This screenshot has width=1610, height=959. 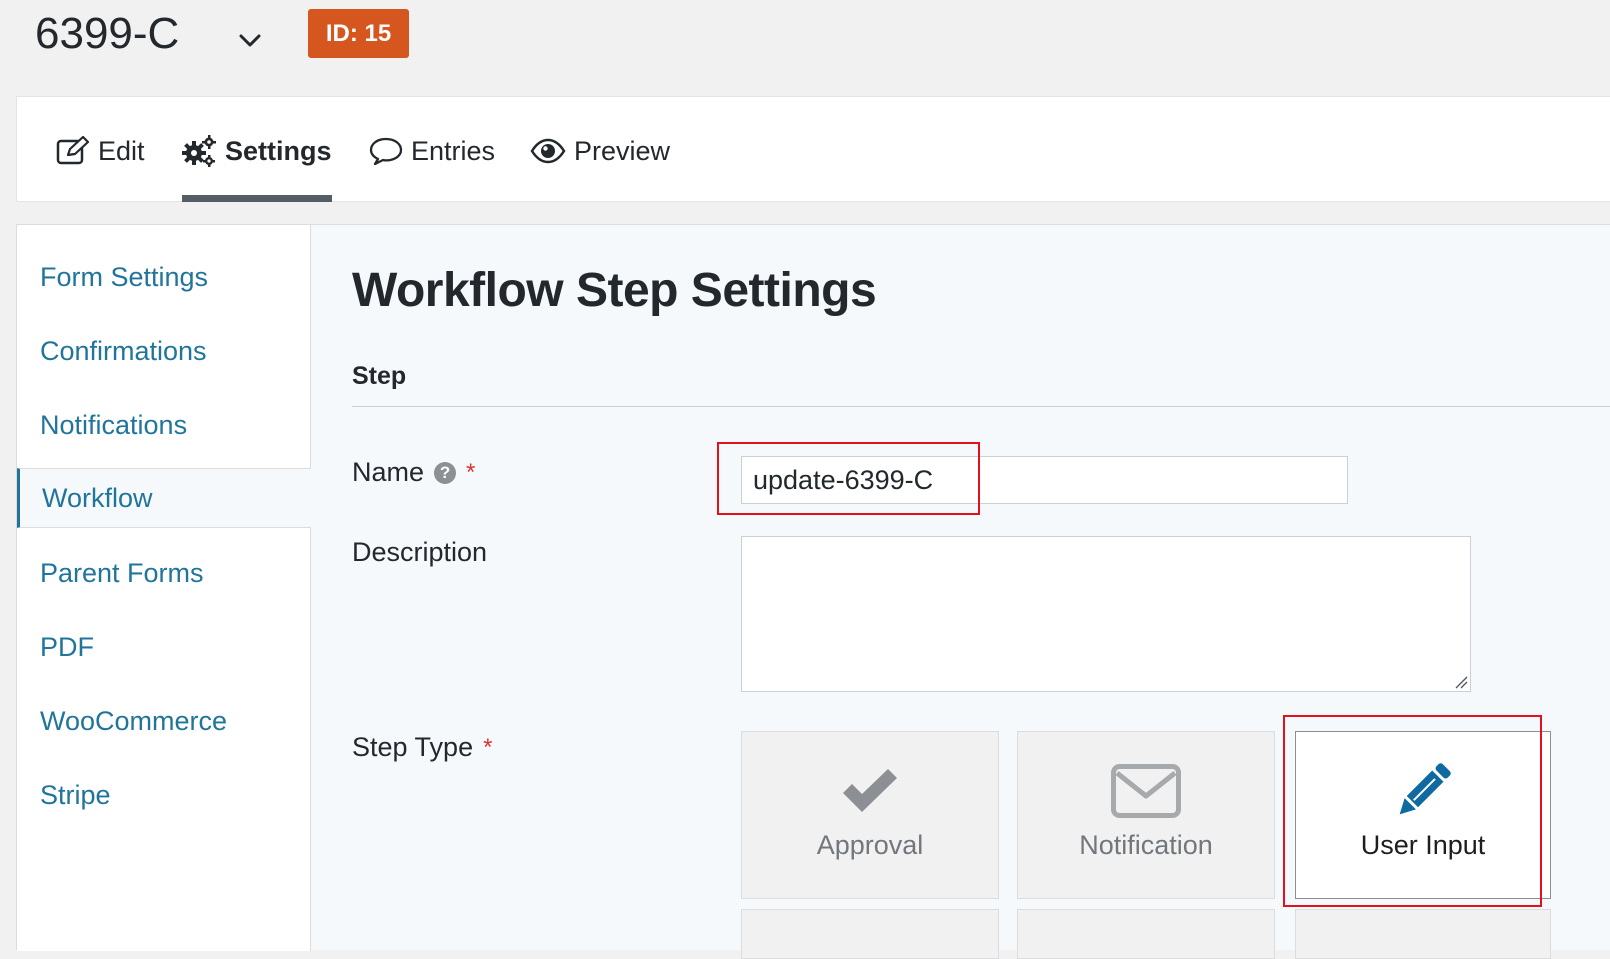 I want to click on name-field-label: Name ? *, so click(x=413, y=472).